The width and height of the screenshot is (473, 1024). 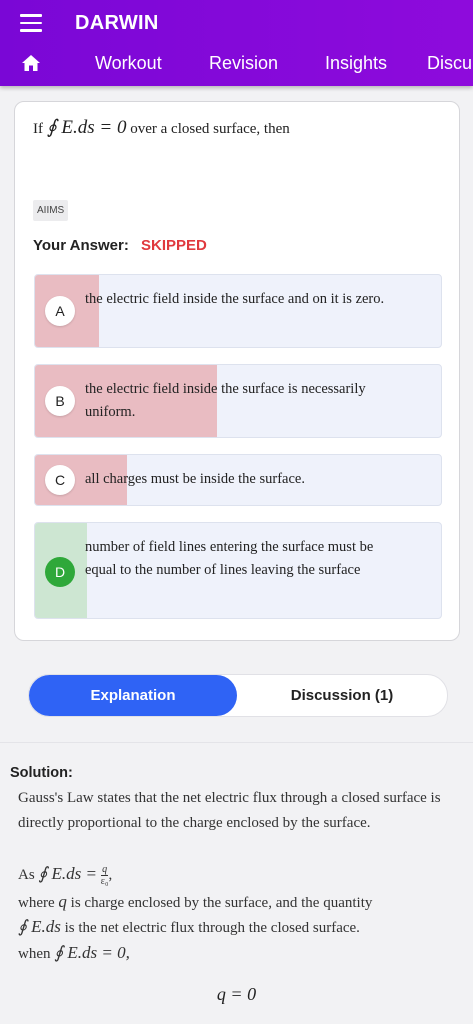 What do you see at coordinates (81, 245) in the screenshot?
I see `your-answer-label: Your Answer:` at bounding box center [81, 245].